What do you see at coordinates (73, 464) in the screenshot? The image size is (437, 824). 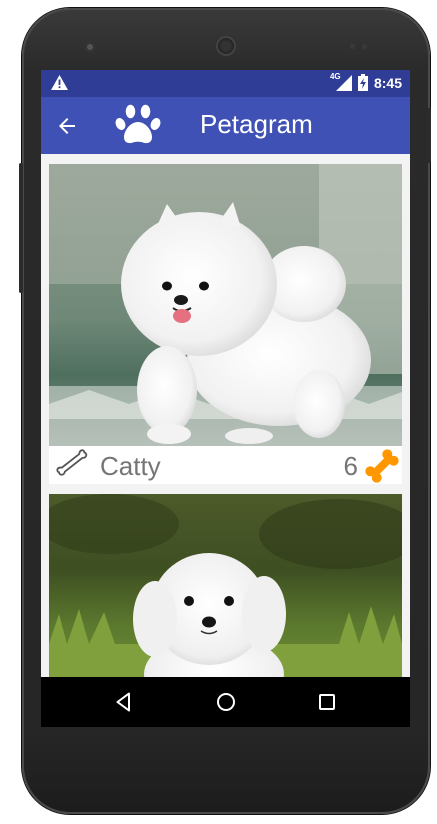 I see `bone-outline-icon` at bounding box center [73, 464].